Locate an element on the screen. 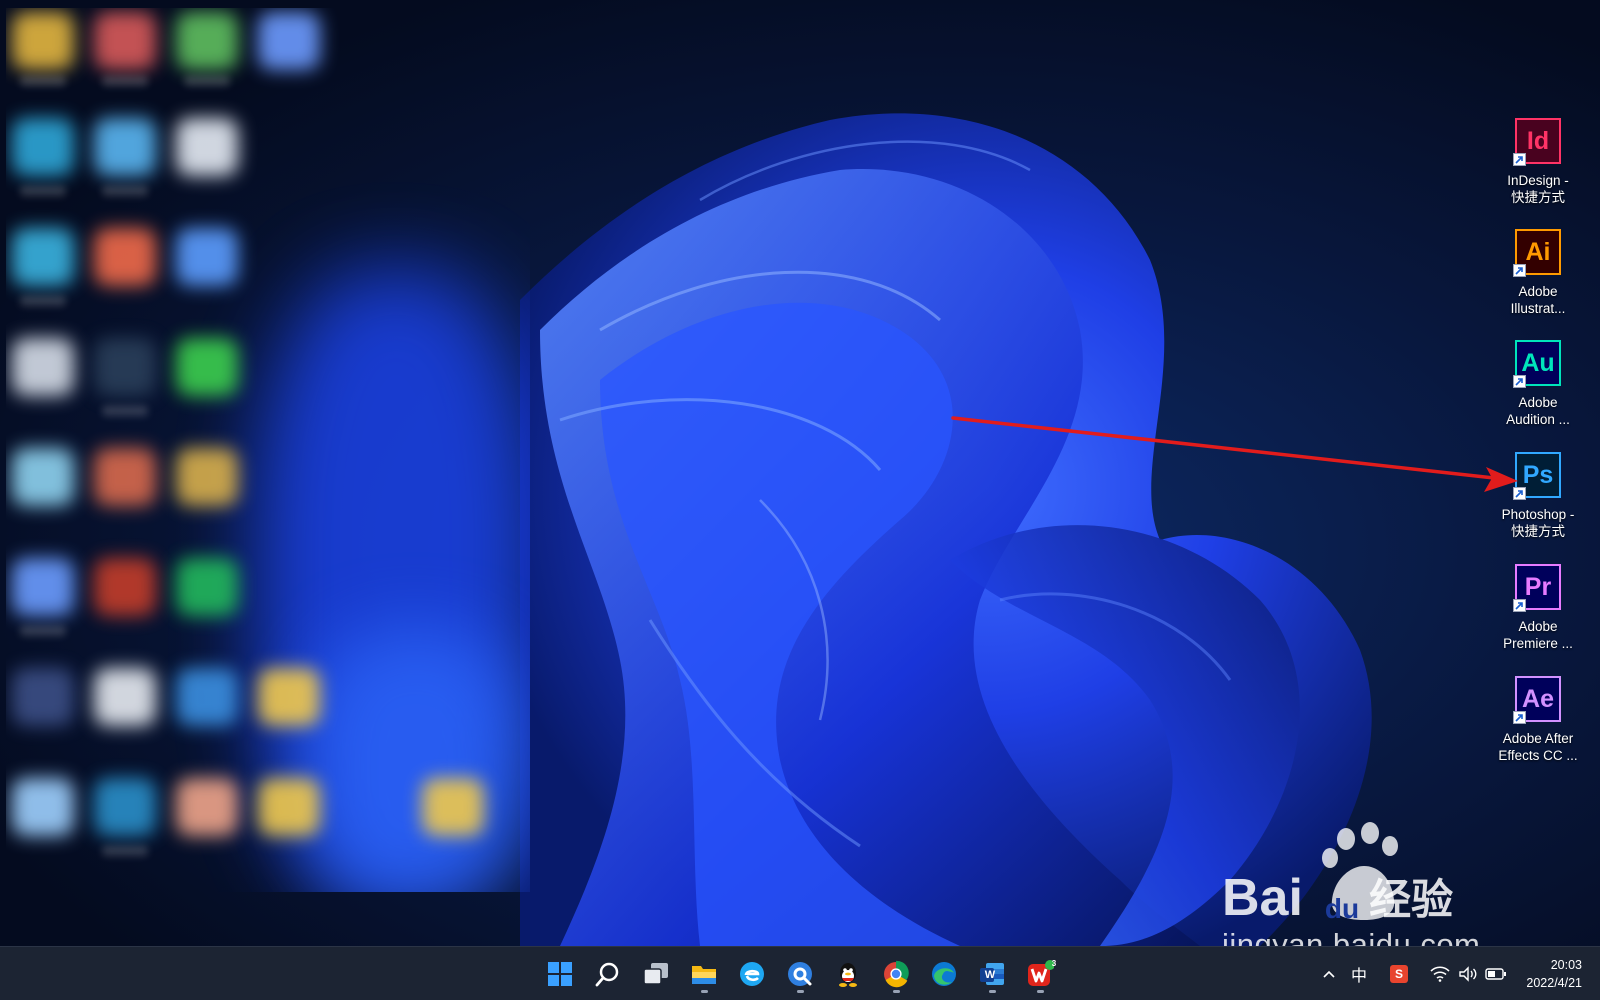 The height and width of the screenshot is (1000, 1600). wifi-button is located at coordinates (1440, 974).